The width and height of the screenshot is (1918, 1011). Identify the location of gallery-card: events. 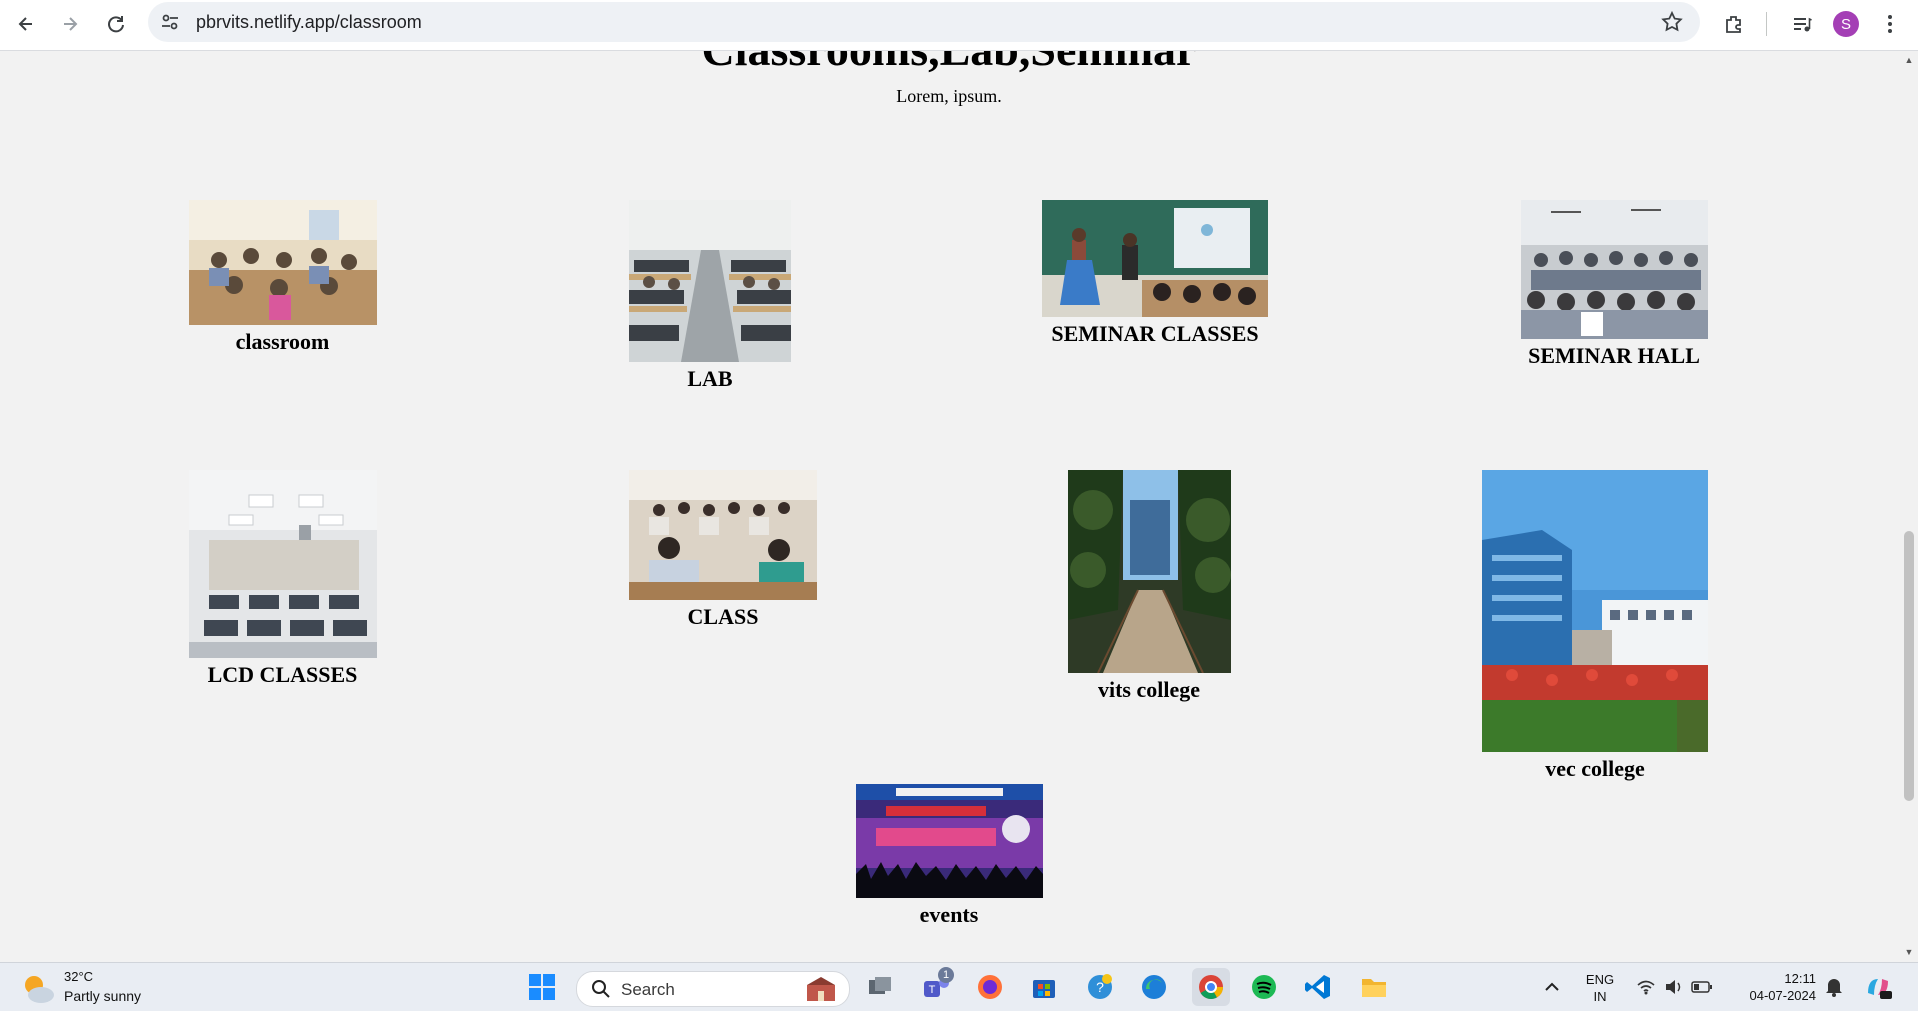
(949, 856).